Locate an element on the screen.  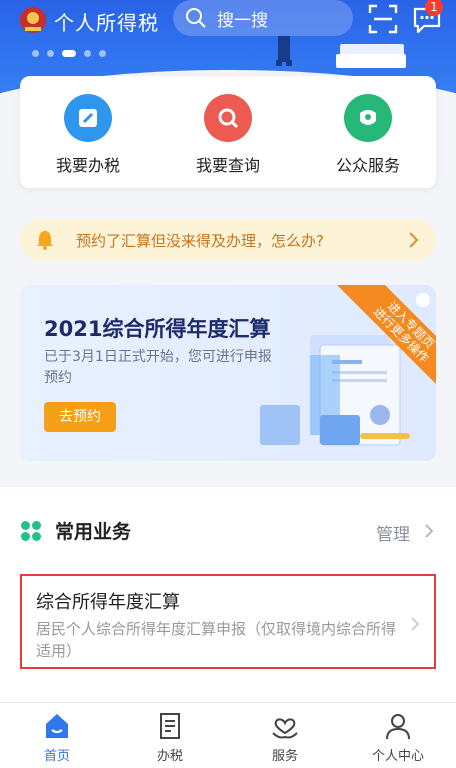
quick-action-tax: 我要办税 is located at coordinates (88, 135).